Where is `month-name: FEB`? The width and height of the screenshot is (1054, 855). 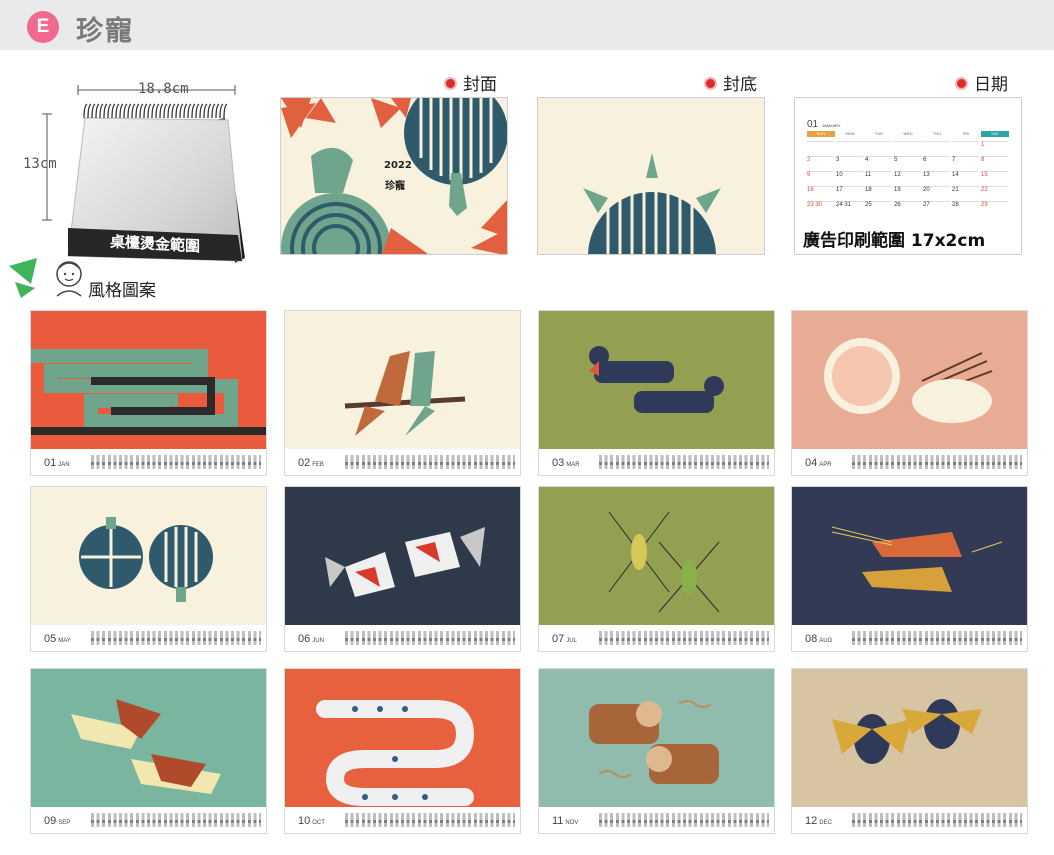 month-name: FEB is located at coordinates (318, 465).